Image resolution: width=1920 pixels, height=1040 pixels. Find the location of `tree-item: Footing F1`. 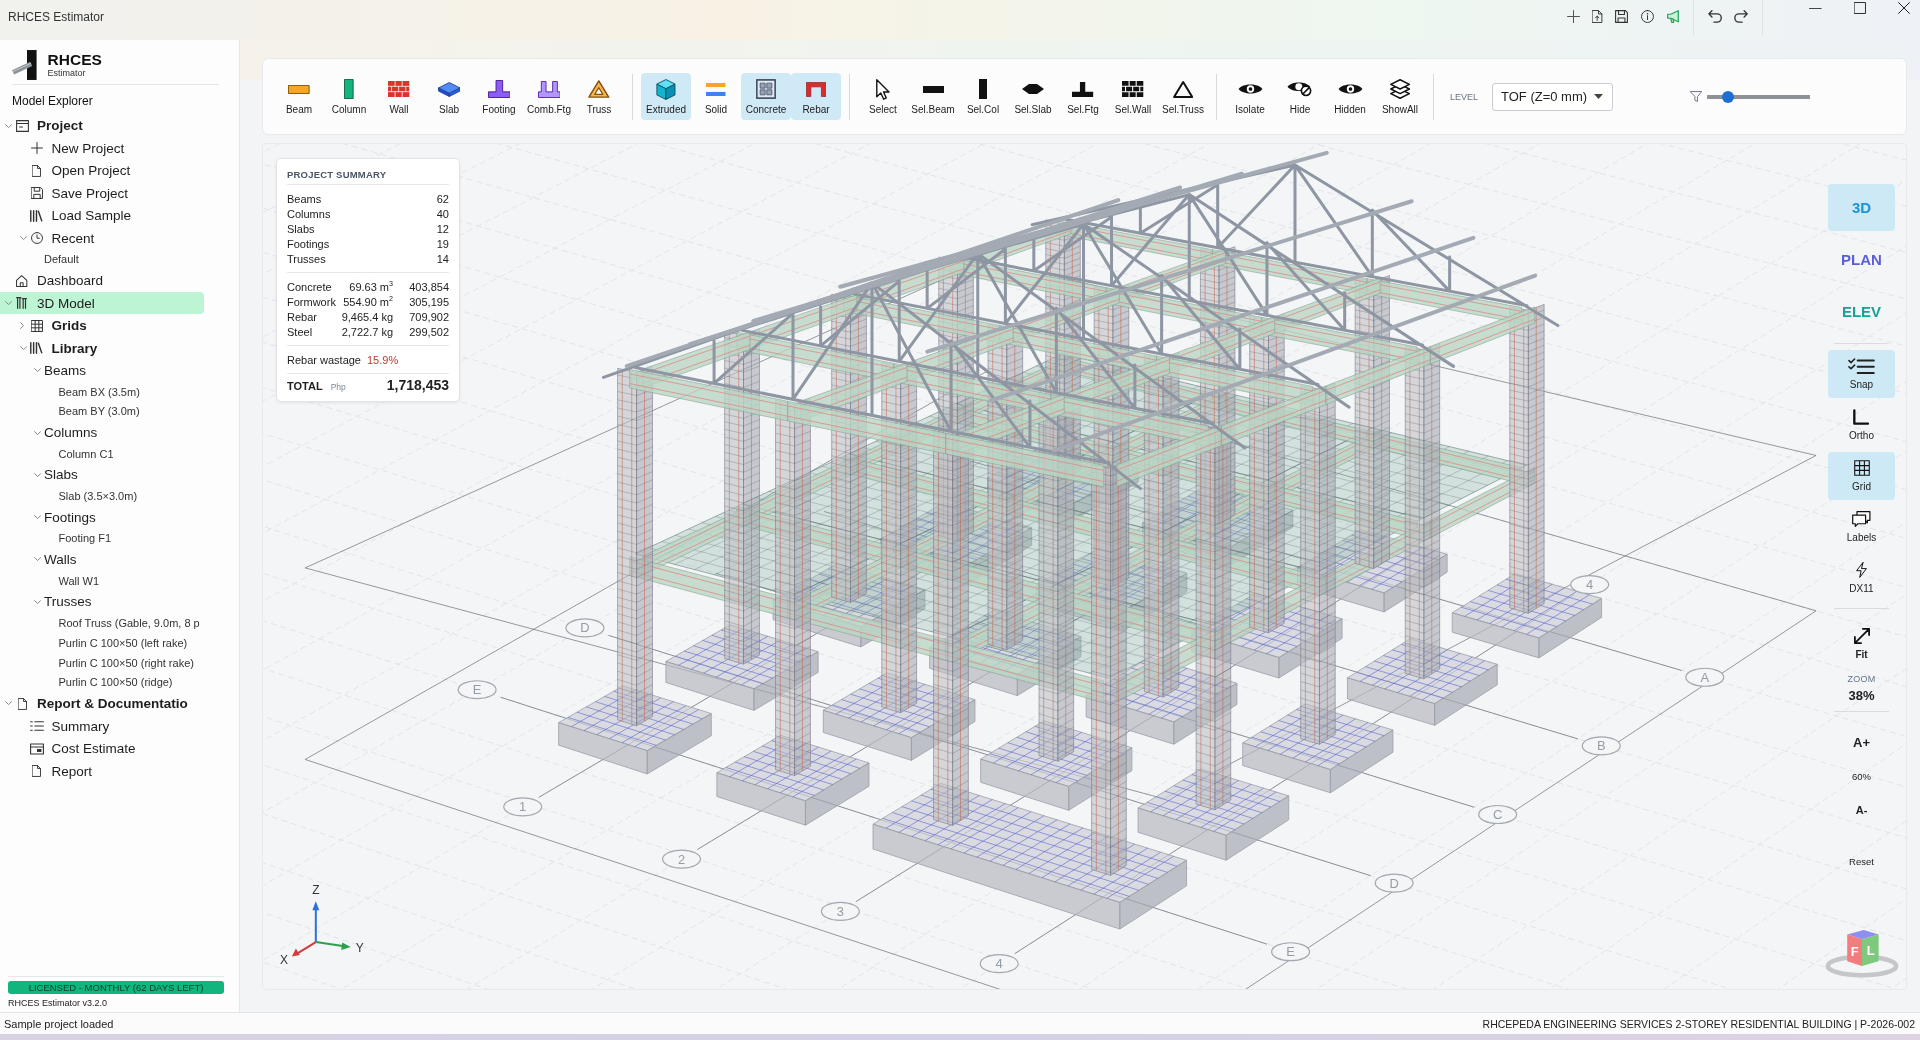

tree-item: Footing F1 is located at coordinates (85, 538).